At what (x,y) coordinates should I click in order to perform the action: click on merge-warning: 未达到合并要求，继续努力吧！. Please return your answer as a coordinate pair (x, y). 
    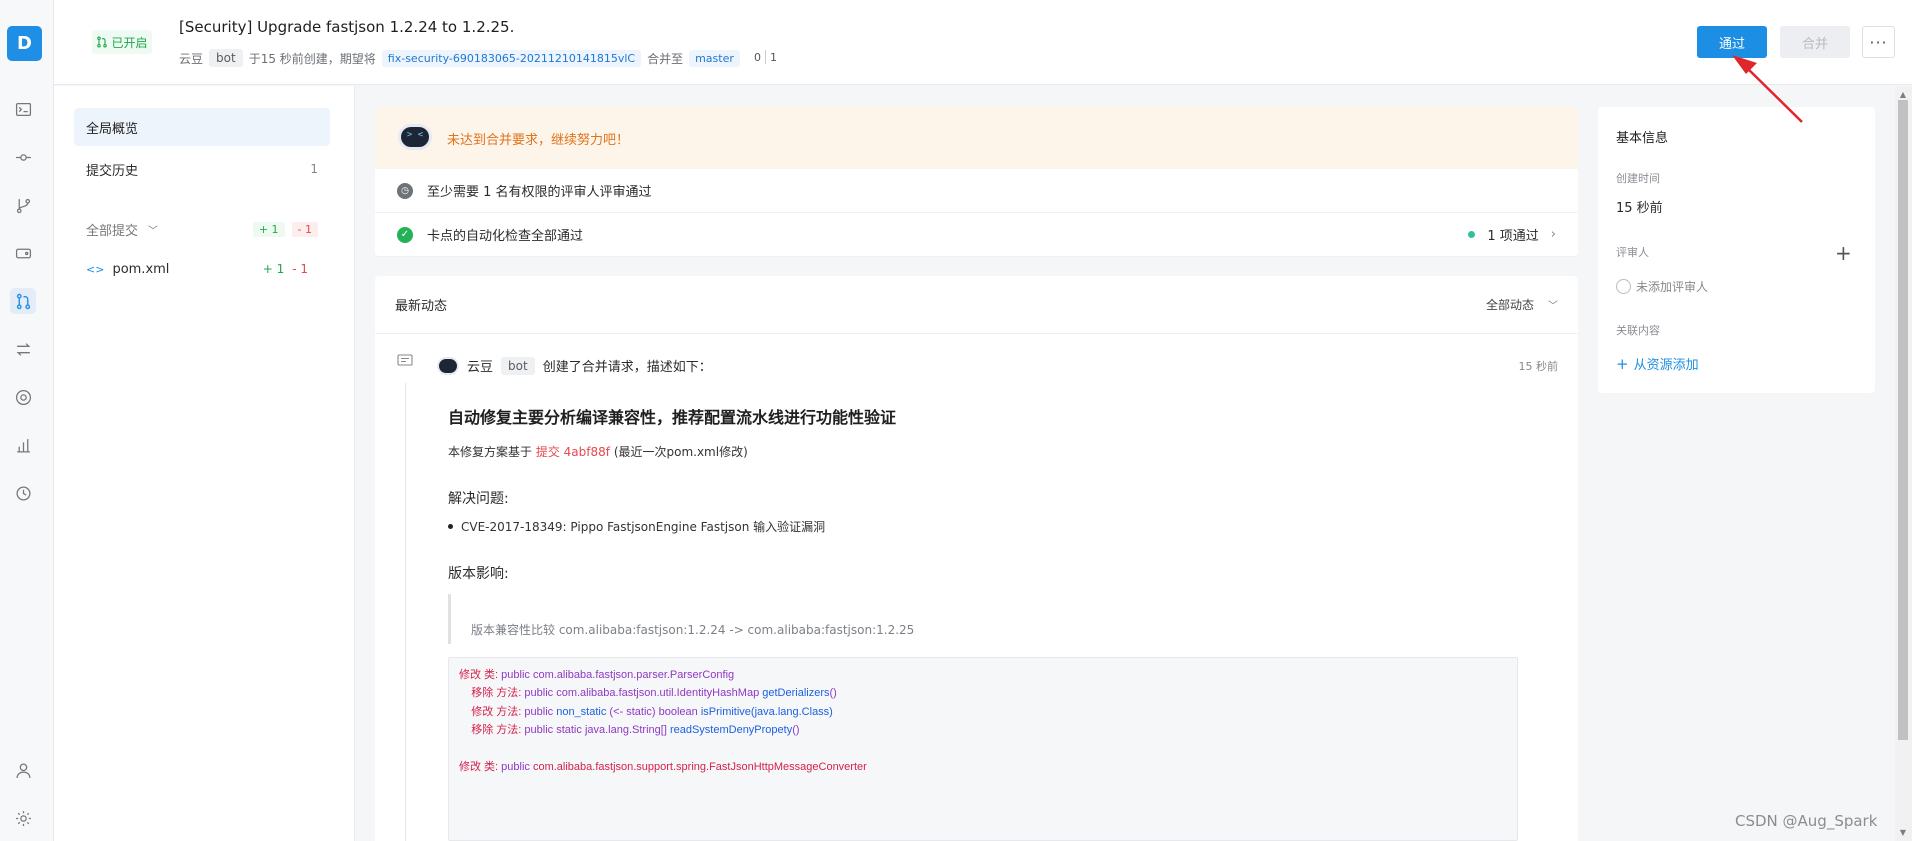
    Looking at the image, I should click on (976, 138).